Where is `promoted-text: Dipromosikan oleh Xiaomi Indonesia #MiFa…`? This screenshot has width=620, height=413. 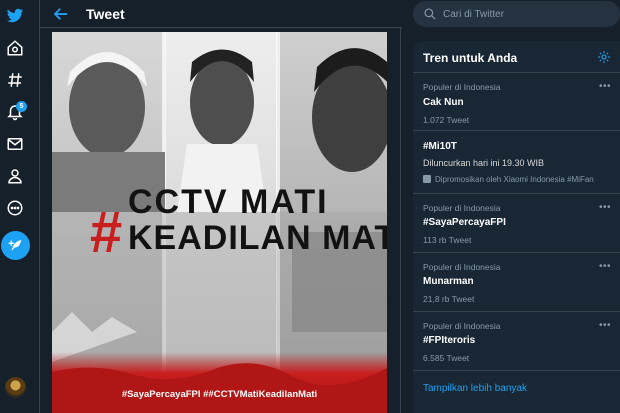
promoted-text: Dipromosikan oleh Xiaomi Indonesia #MiFa… is located at coordinates (514, 179).